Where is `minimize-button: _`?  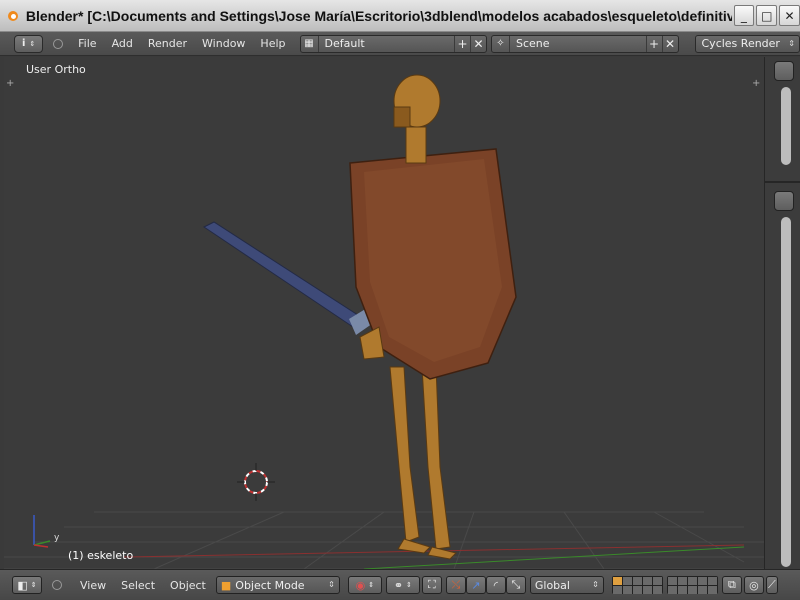 minimize-button: _ is located at coordinates (744, 15).